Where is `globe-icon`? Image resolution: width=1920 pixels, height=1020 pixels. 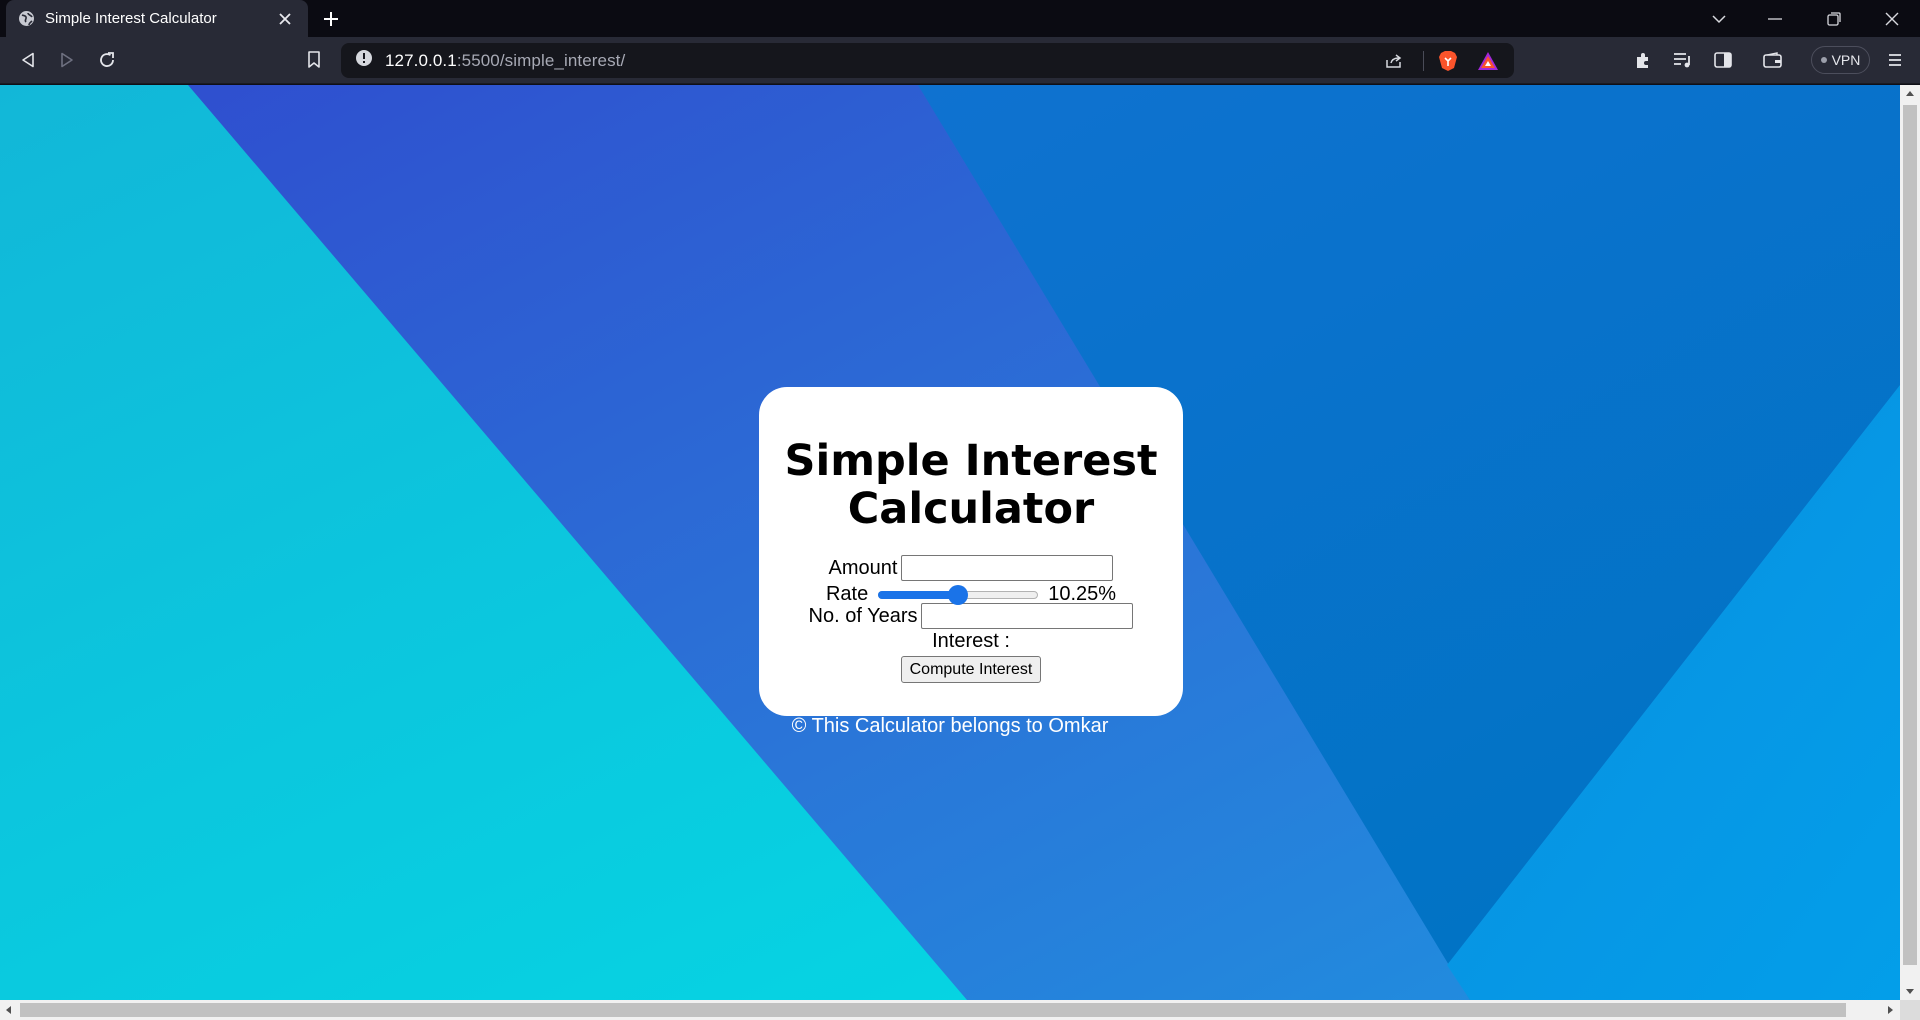
globe-icon is located at coordinates (26, 18).